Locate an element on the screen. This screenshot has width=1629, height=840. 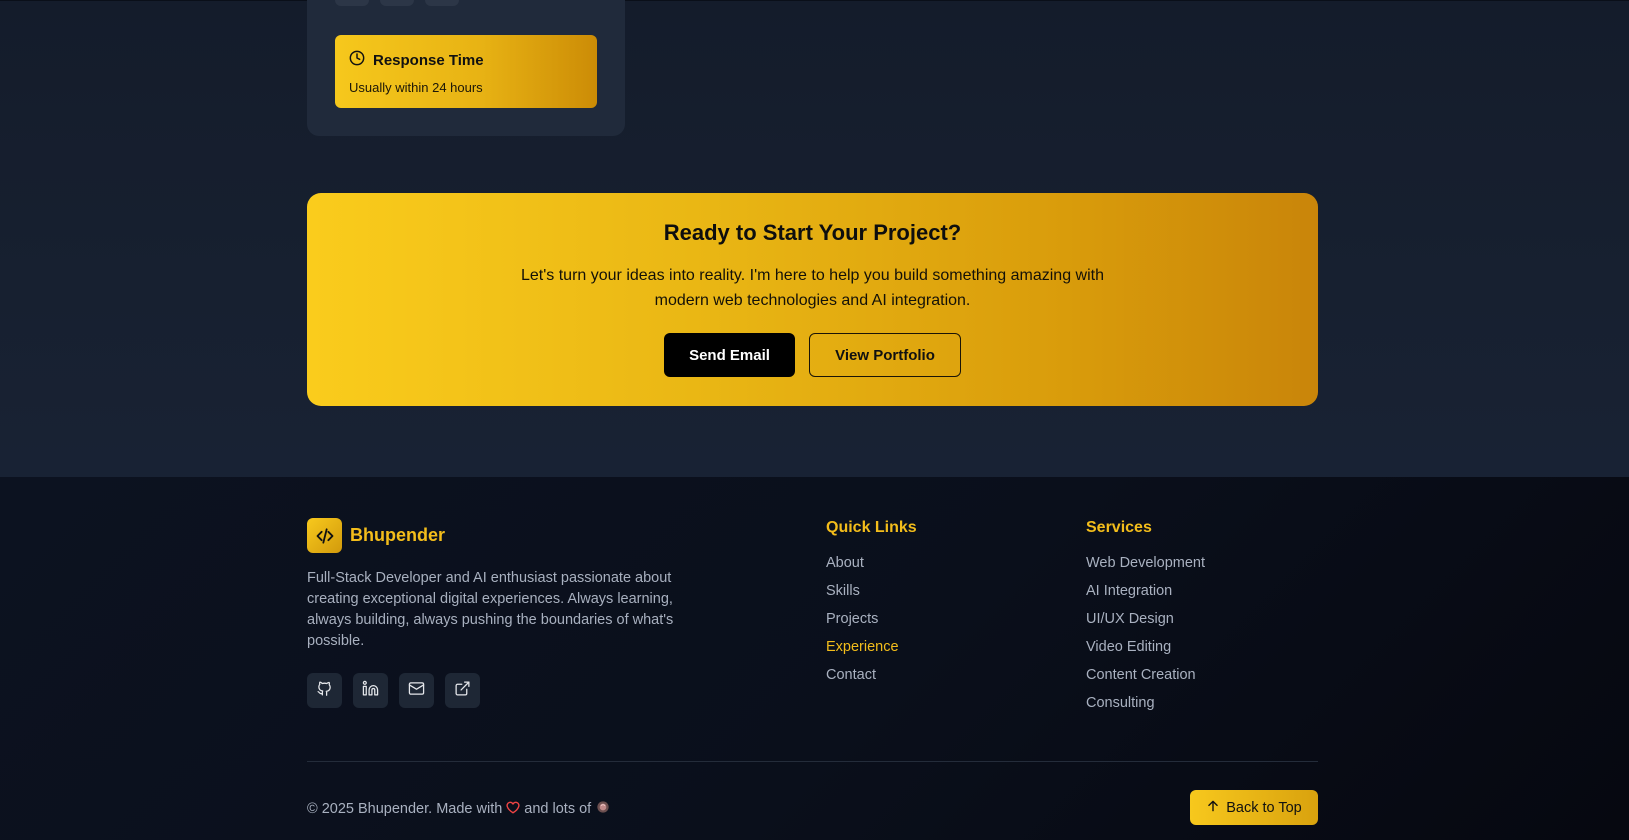
response-time-text: Usually within 24 hours is located at coordinates (416, 87).